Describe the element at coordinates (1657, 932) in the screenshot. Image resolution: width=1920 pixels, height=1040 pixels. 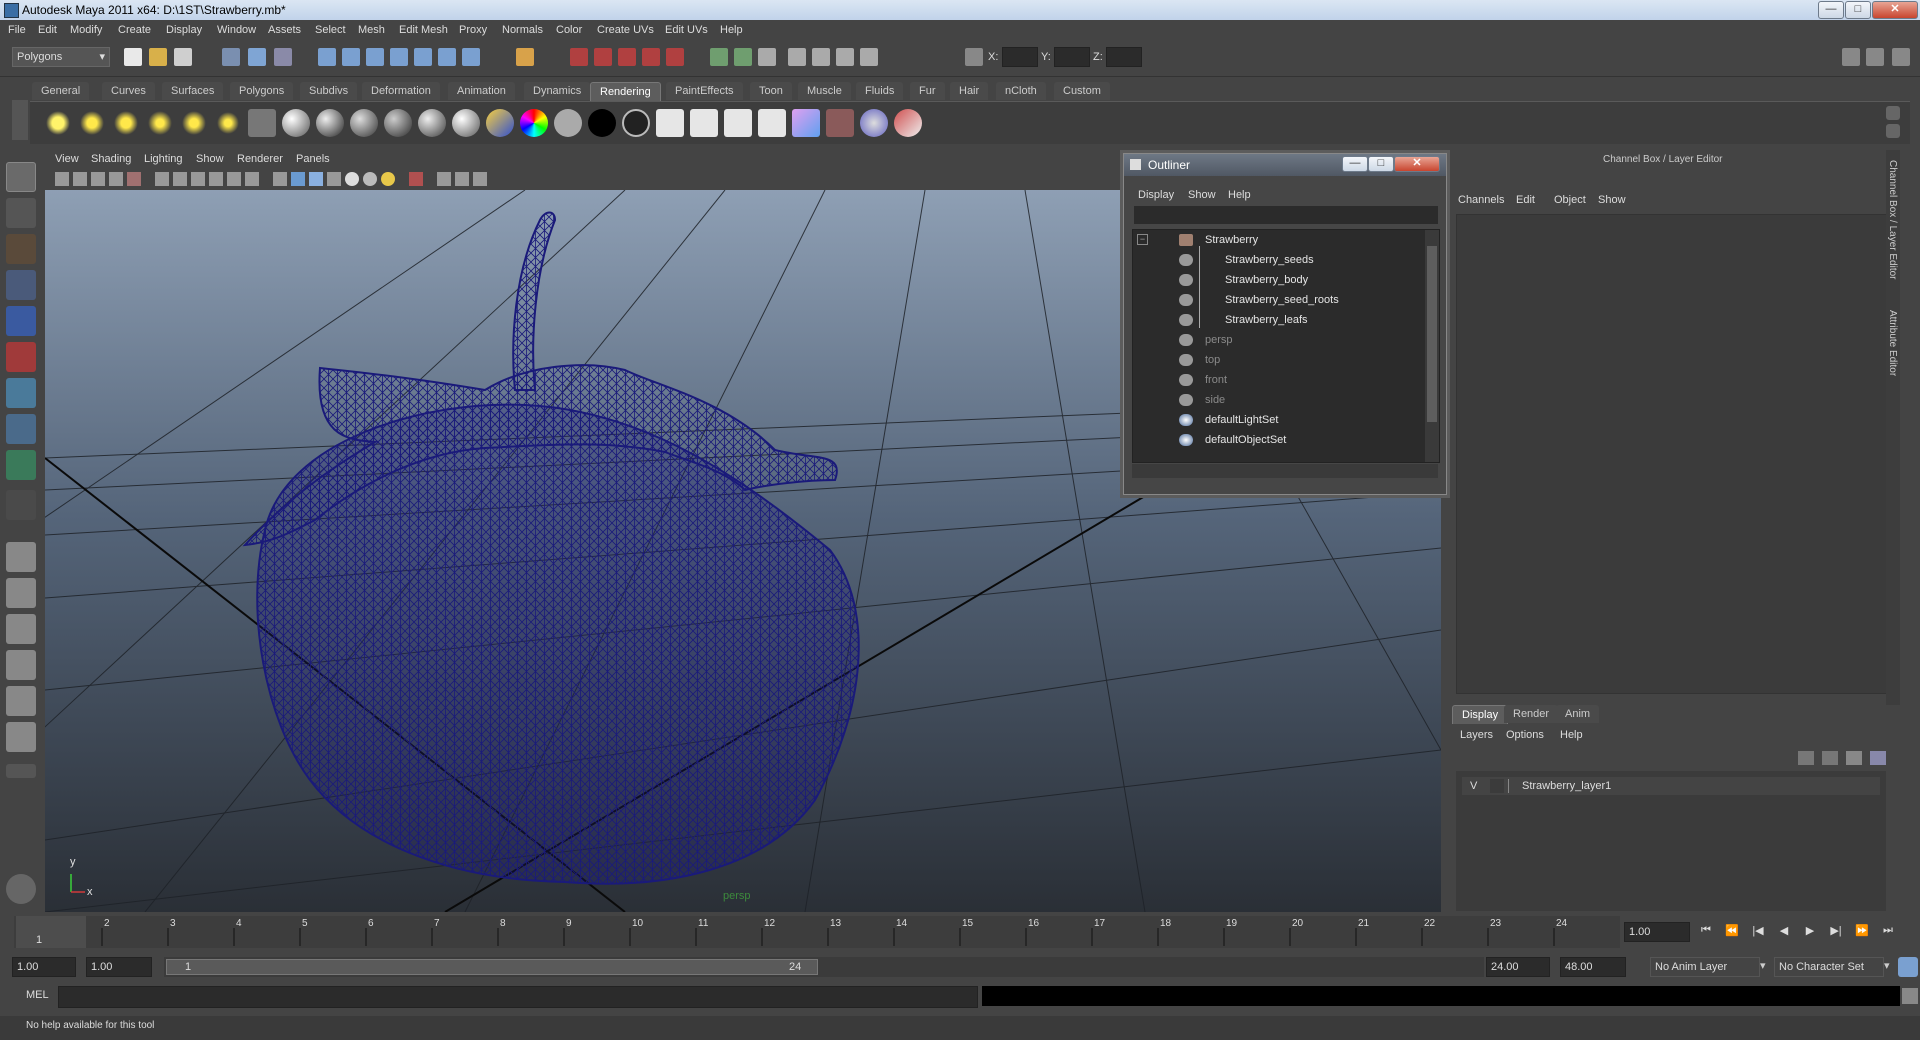
I see `current-time-field: 1.00` at that location.